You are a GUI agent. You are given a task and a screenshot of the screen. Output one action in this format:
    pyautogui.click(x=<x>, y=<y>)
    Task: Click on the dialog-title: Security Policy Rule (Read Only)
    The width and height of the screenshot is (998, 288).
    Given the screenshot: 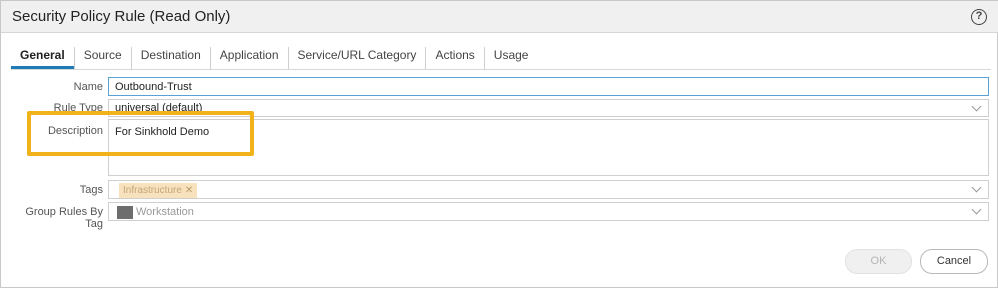 What is the action you would take?
    pyautogui.click(x=121, y=16)
    